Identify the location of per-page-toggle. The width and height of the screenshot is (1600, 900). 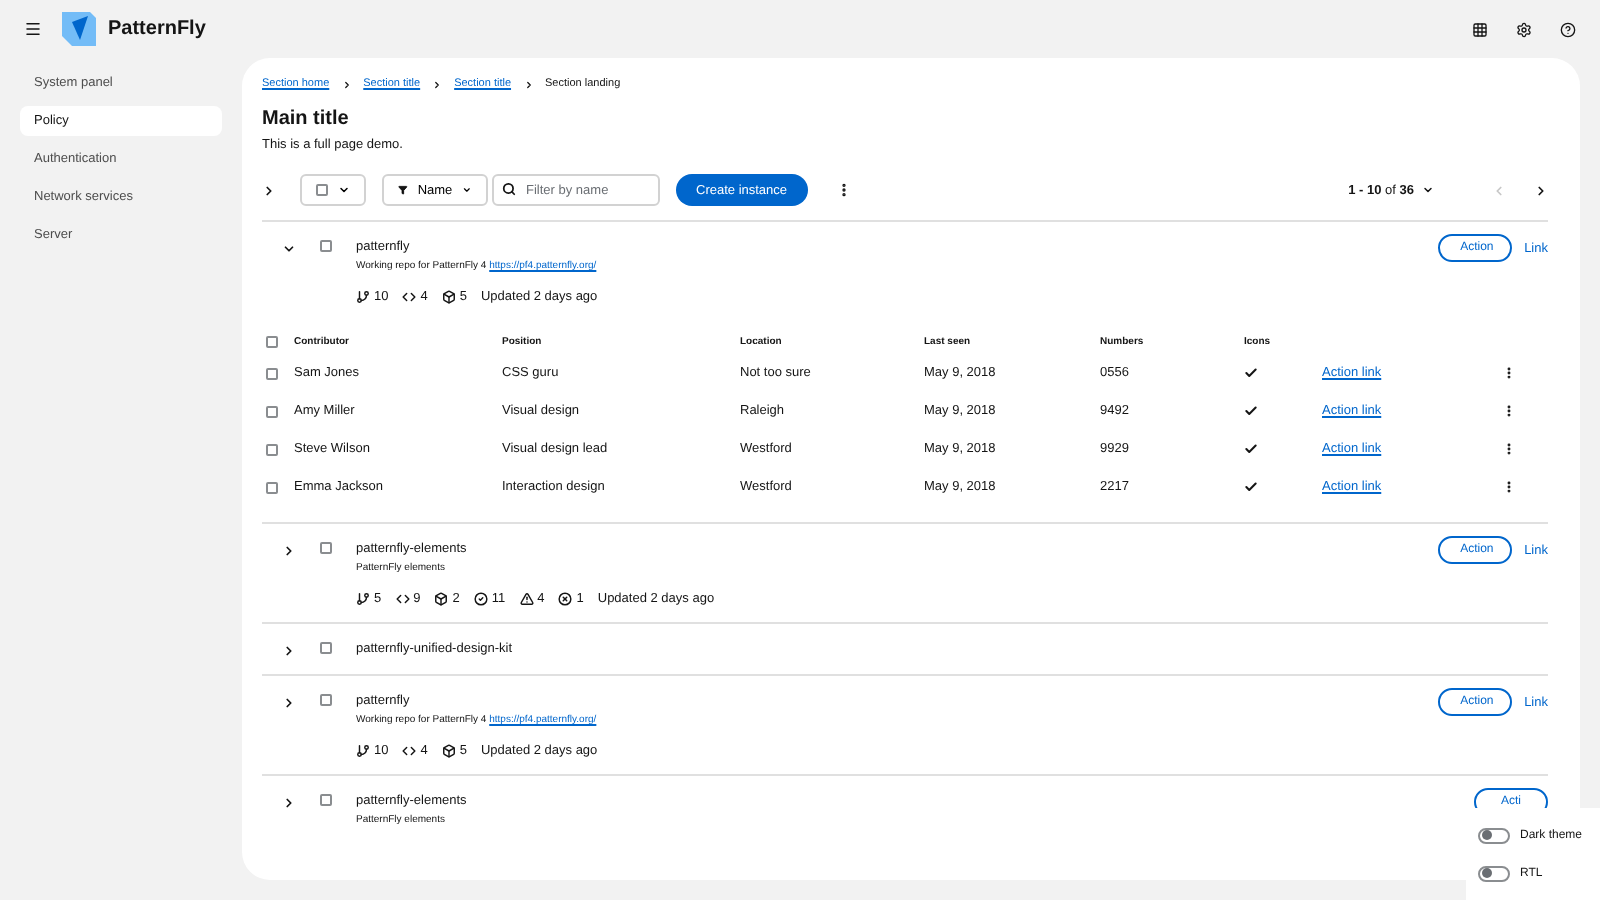
(1428, 190).